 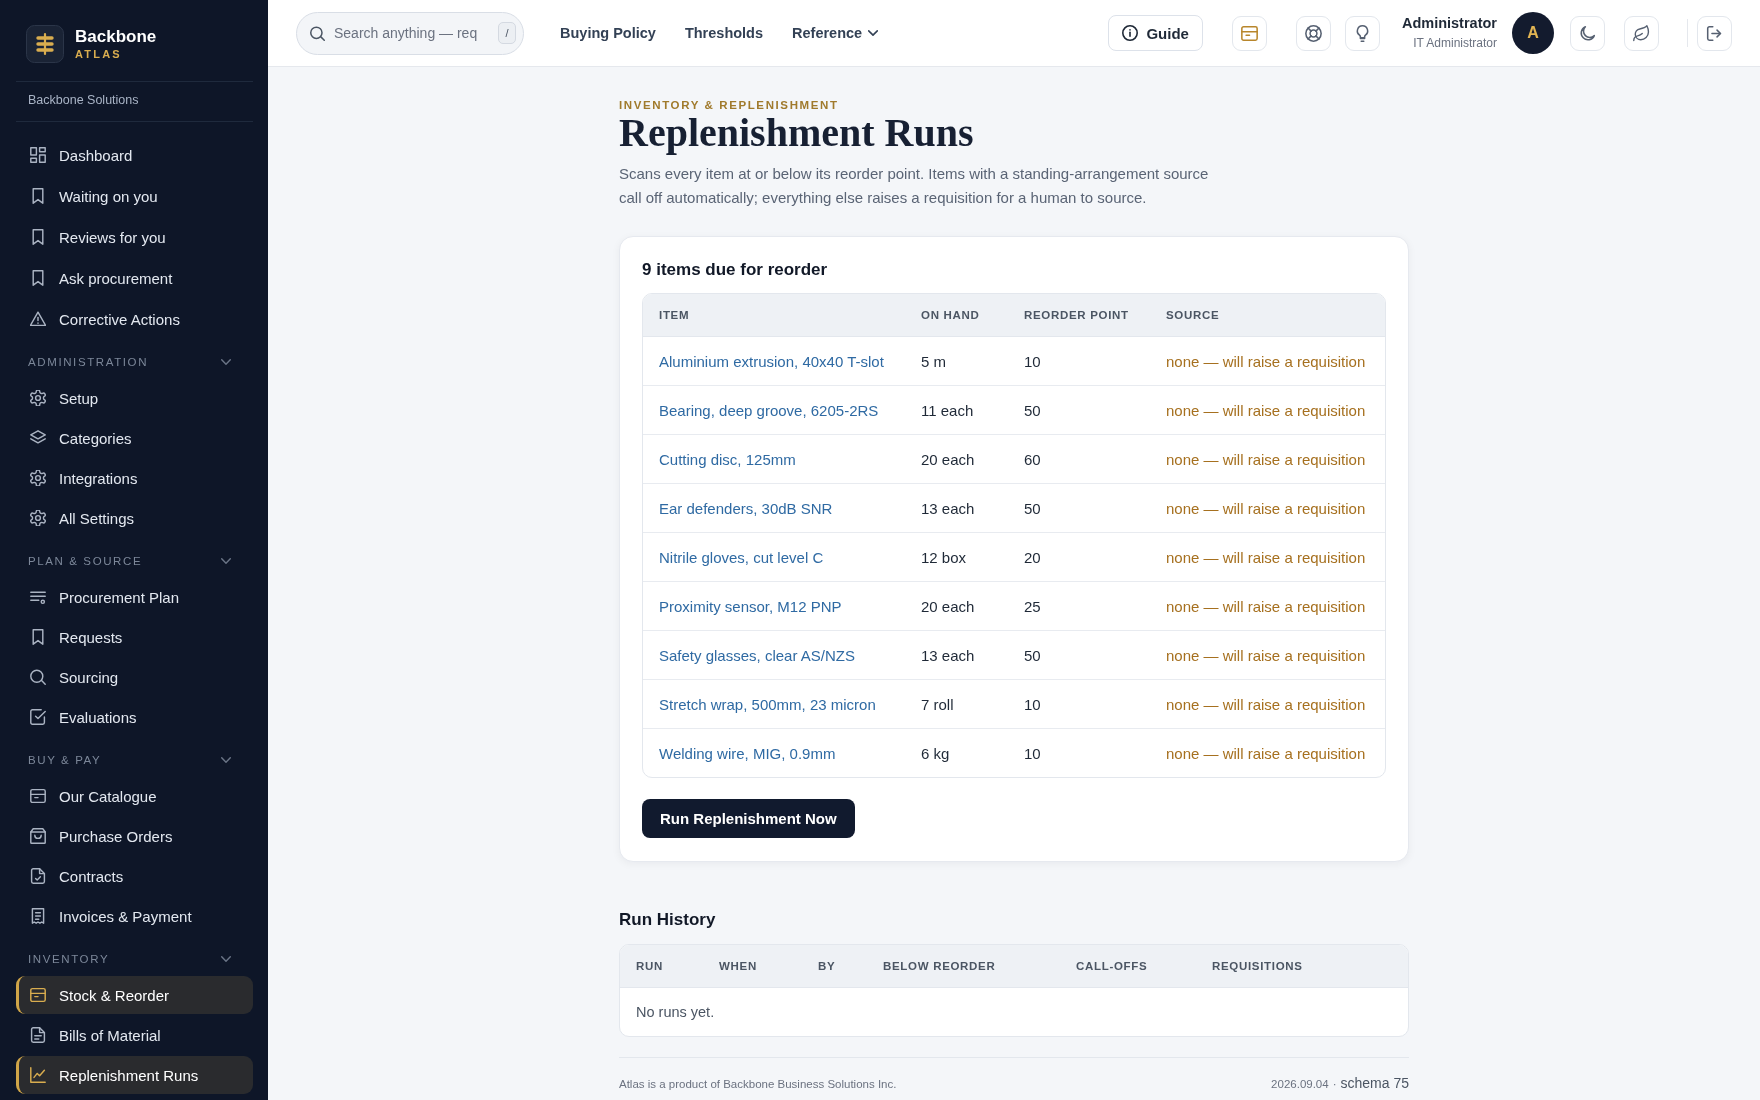 I want to click on theme-button, so click(x=1587, y=33).